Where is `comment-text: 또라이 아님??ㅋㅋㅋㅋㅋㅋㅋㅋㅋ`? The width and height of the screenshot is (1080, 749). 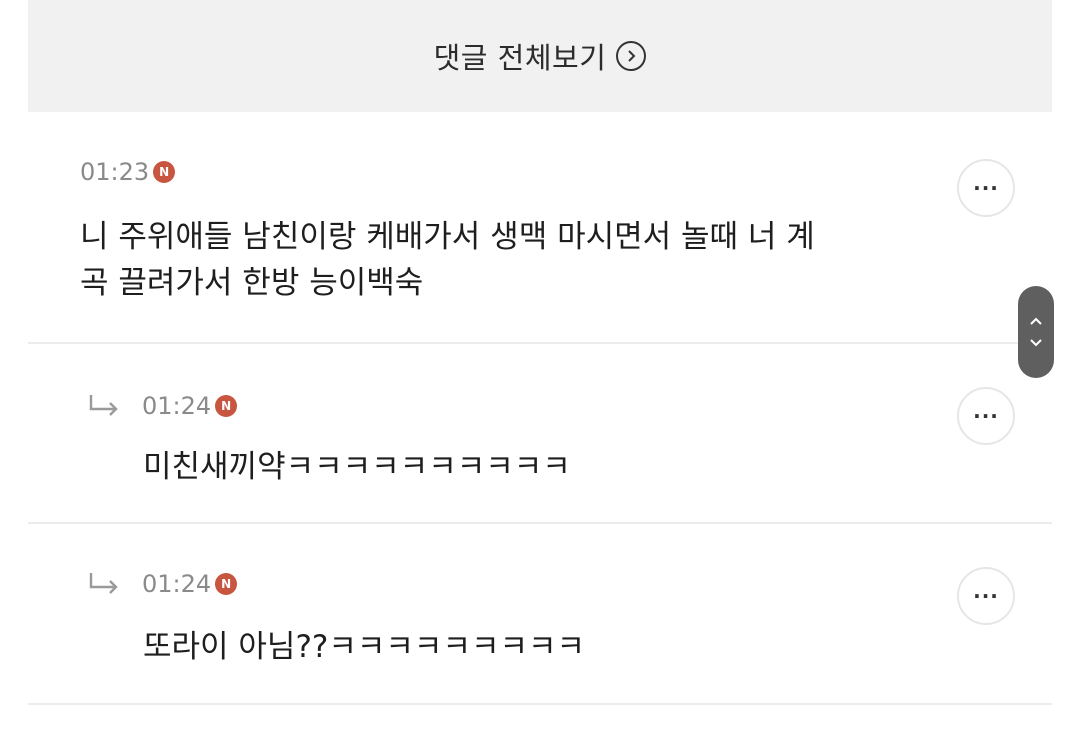 comment-text: 또라이 아님??ㅋㅋㅋㅋㅋㅋㅋㅋㅋ is located at coordinates (364, 647).